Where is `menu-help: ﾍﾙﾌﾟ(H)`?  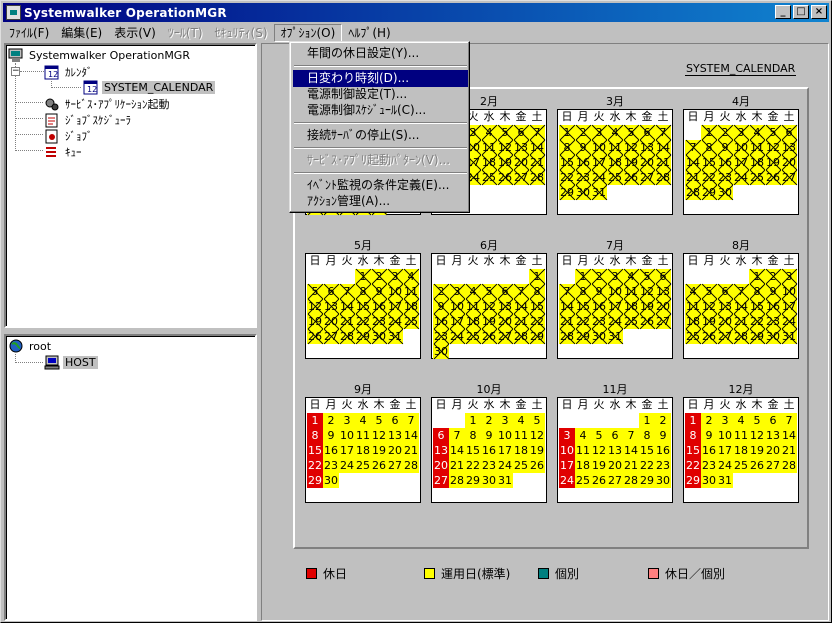 menu-help: ﾍﾙﾌﾟ(H) is located at coordinates (369, 33).